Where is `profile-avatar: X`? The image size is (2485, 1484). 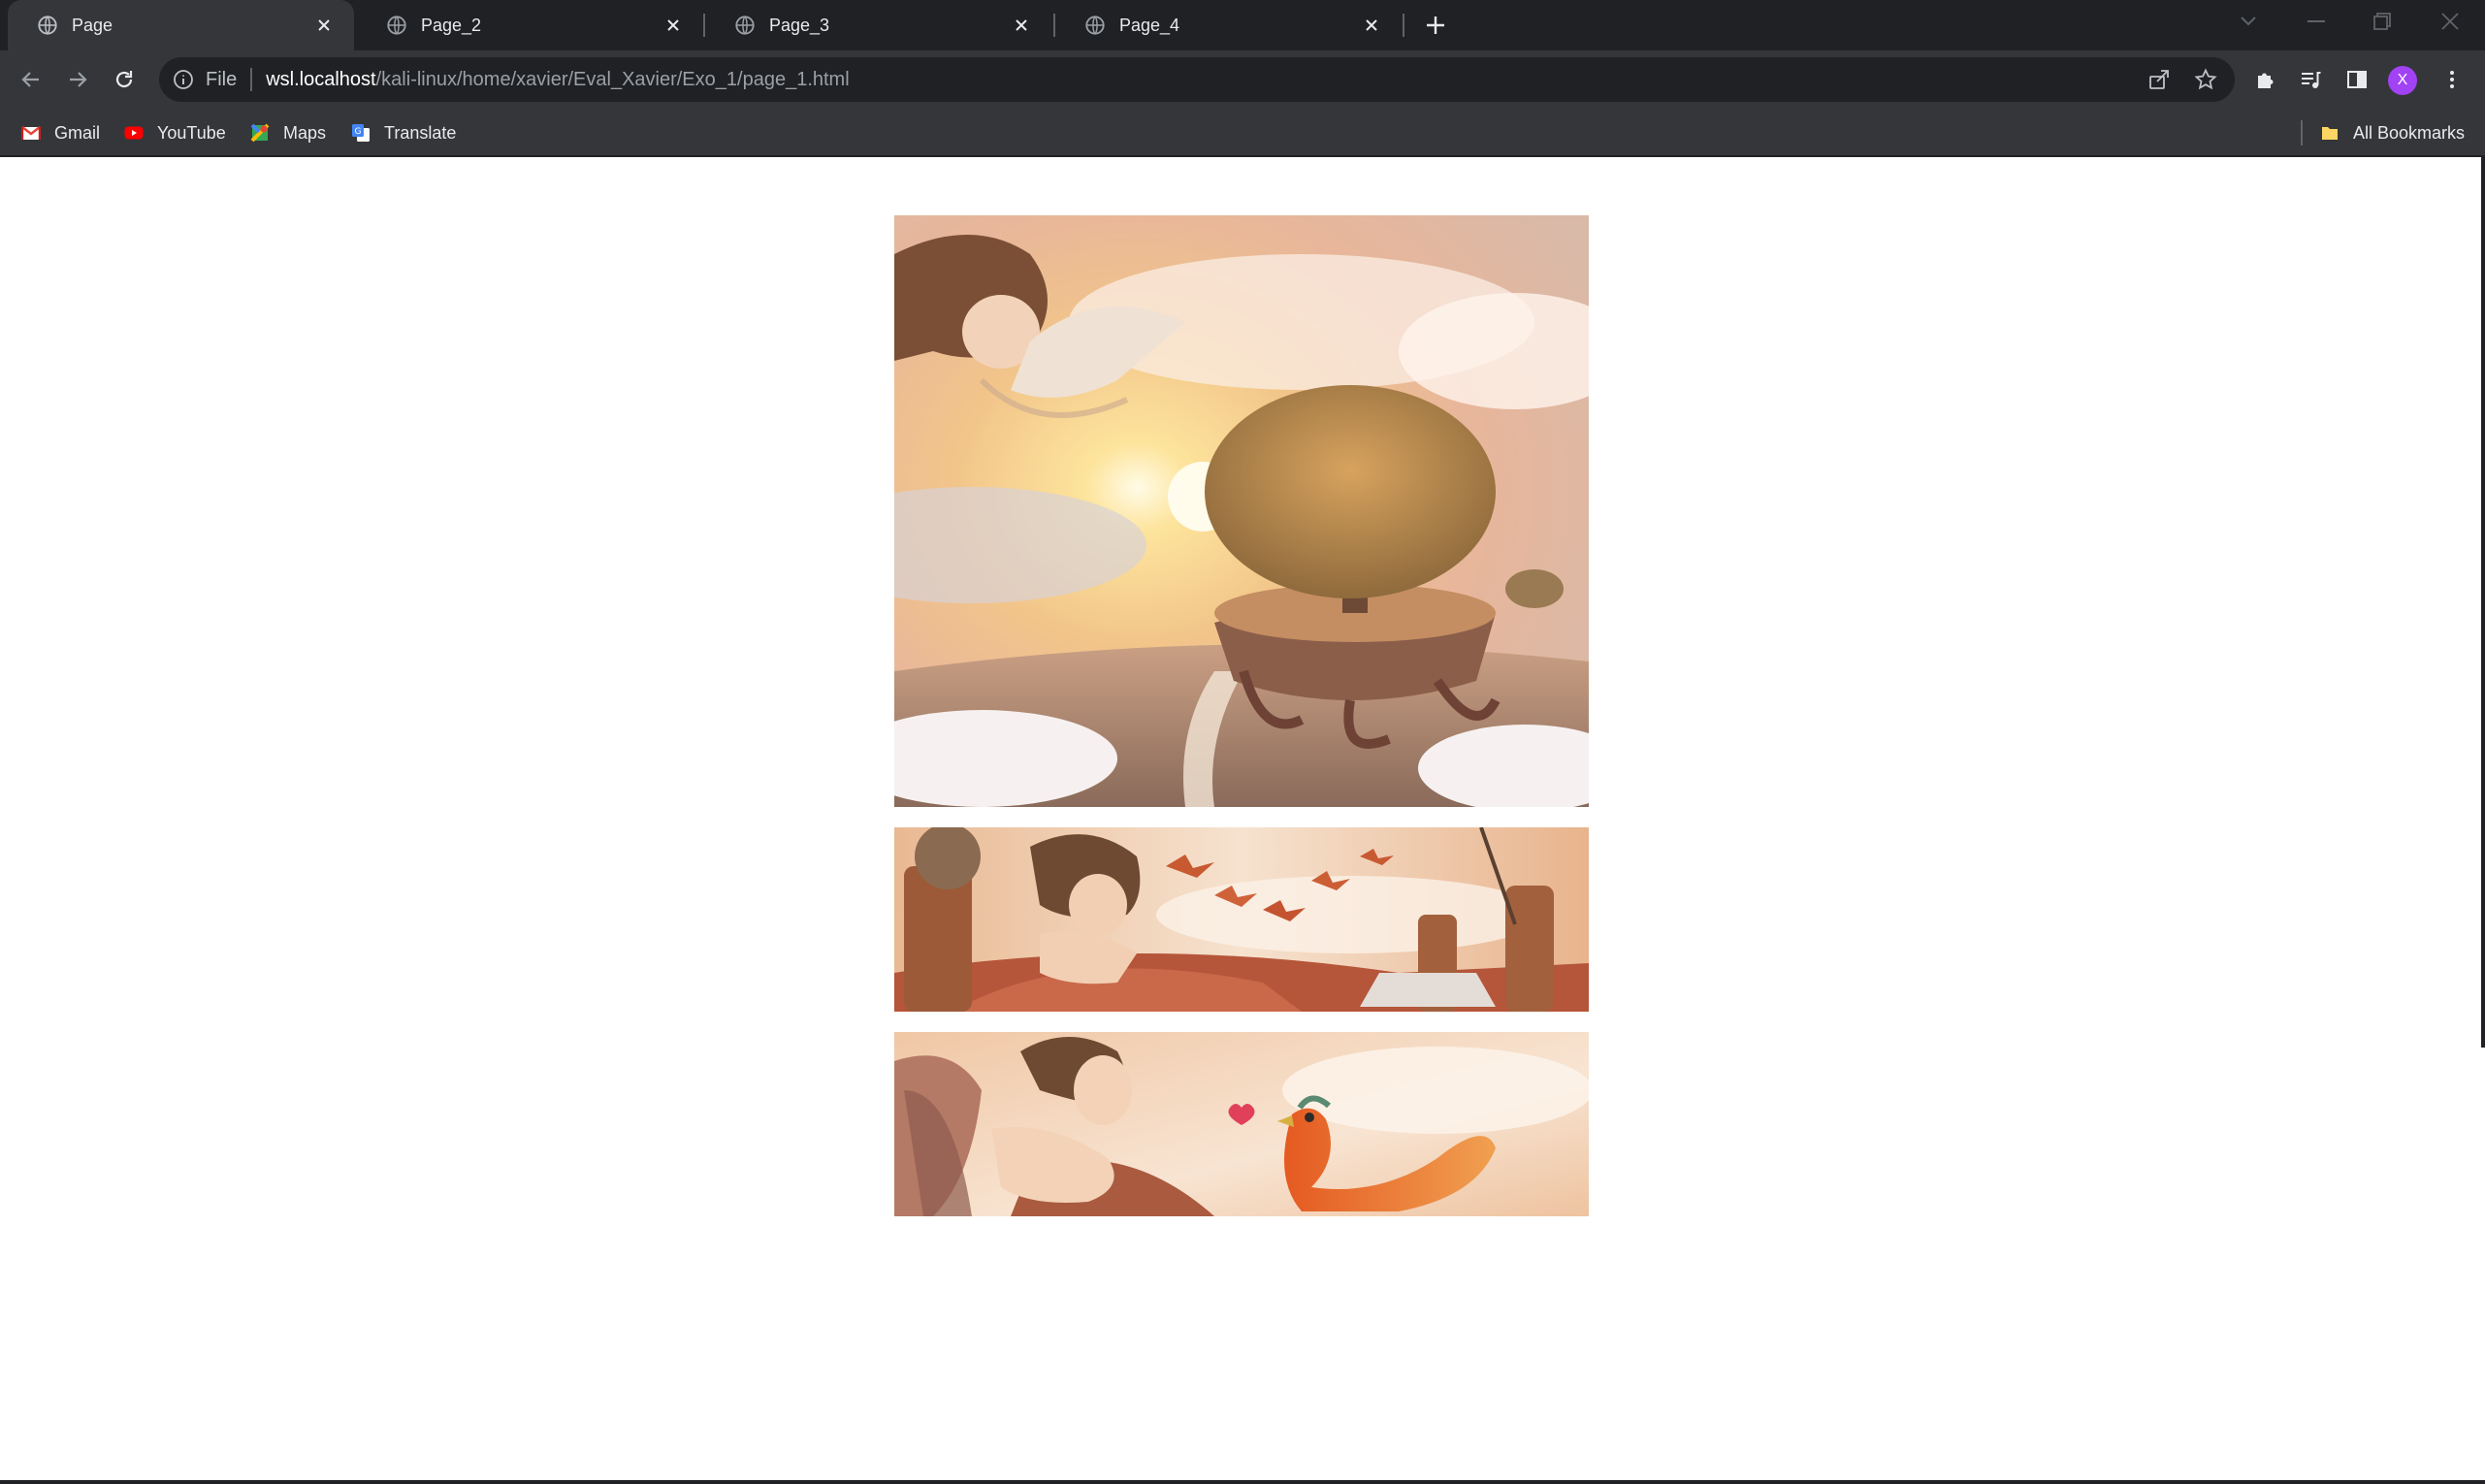
profile-avatar: X is located at coordinates (2402, 80).